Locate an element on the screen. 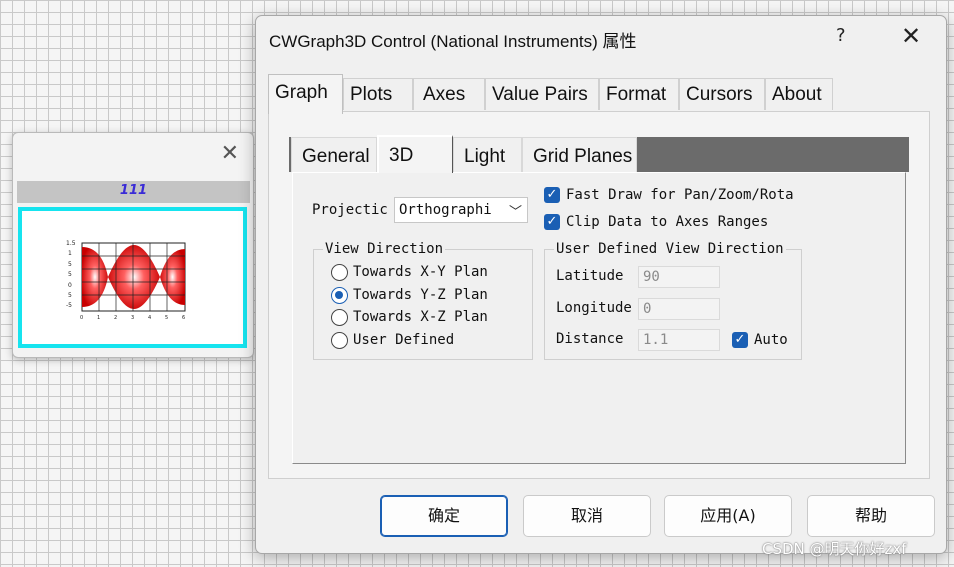 Image resolution: width=954 pixels, height=567 pixels. clip-data-label: Clip Data to Axes Ranges is located at coordinates (667, 222).